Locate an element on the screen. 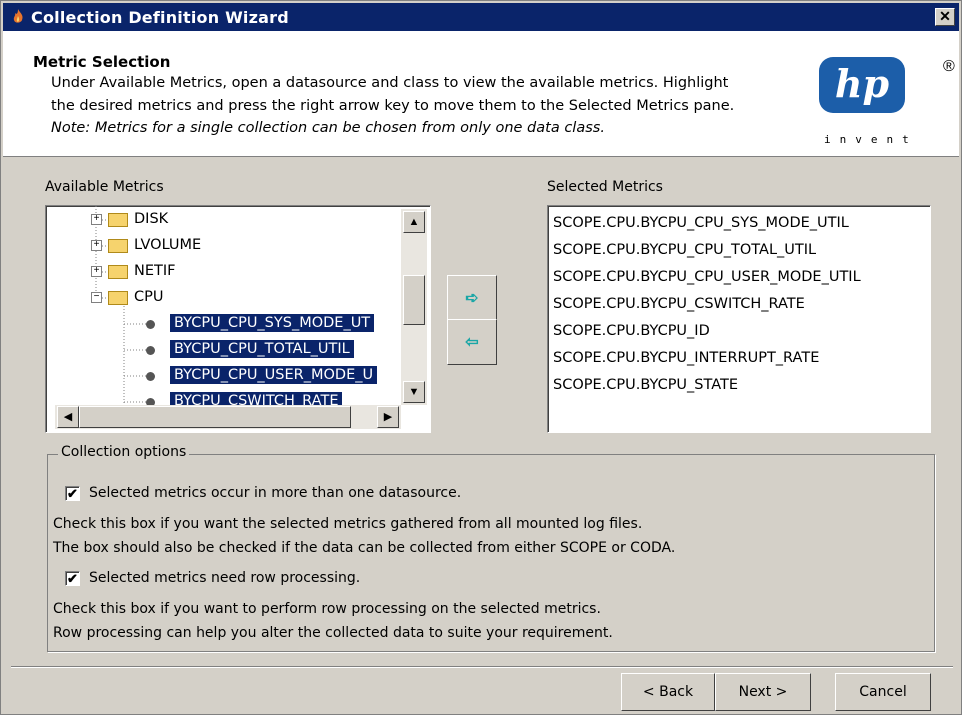  close-button: ✕ is located at coordinates (945, 17).